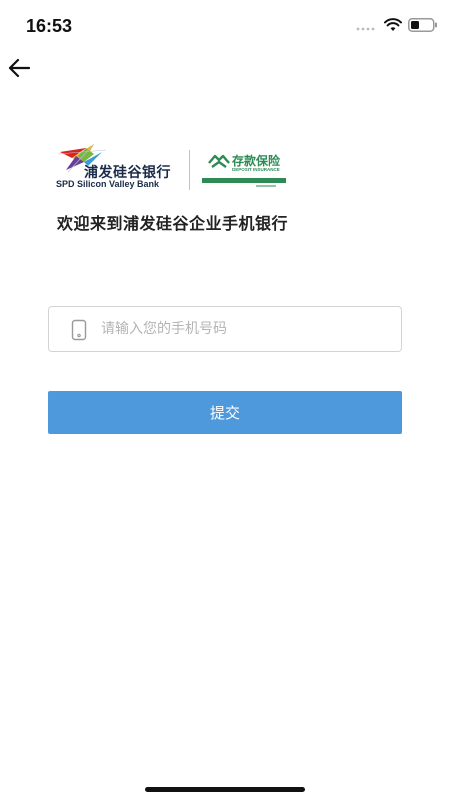 The width and height of the screenshot is (450, 800). What do you see at coordinates (119, 168) in the screenshot?
I see `spd-bank-logo: 浦发硅谷银行 SPD Silicon Valley Bank` at bounding box center [119, 168].